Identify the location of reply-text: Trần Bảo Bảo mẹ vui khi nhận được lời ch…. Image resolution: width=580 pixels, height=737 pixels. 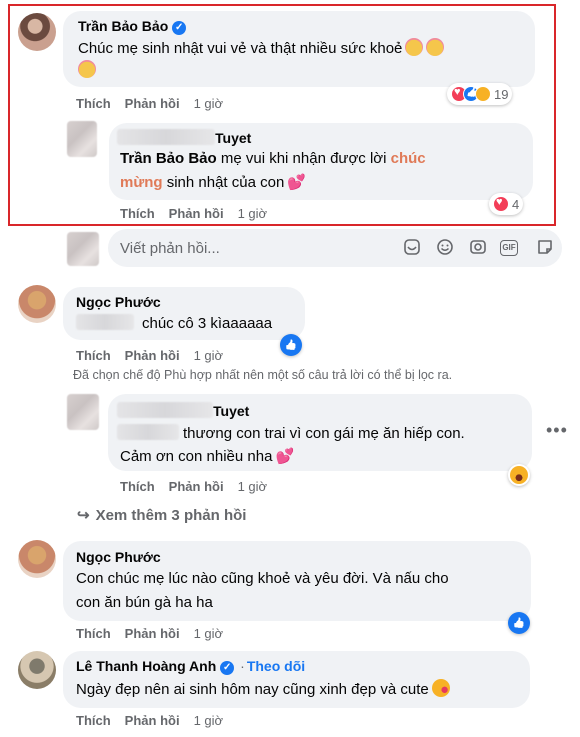
(273, 158).